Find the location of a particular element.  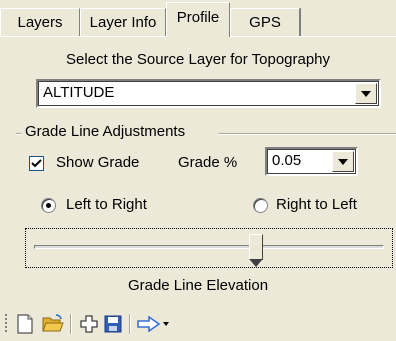

radio-selected-dot is located at coordinates (48, 205).